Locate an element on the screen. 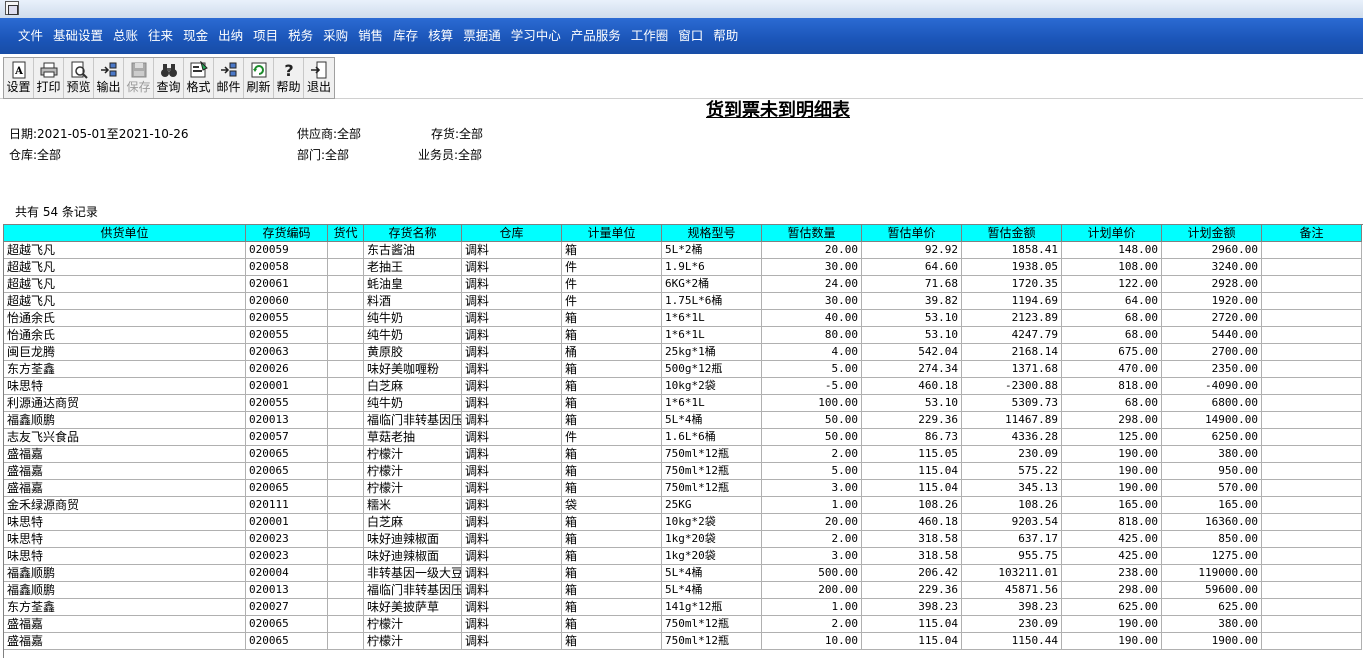 This screenshot has width=1363, height=658. column-header: 计量单位 is located at coordinates (612, 233).